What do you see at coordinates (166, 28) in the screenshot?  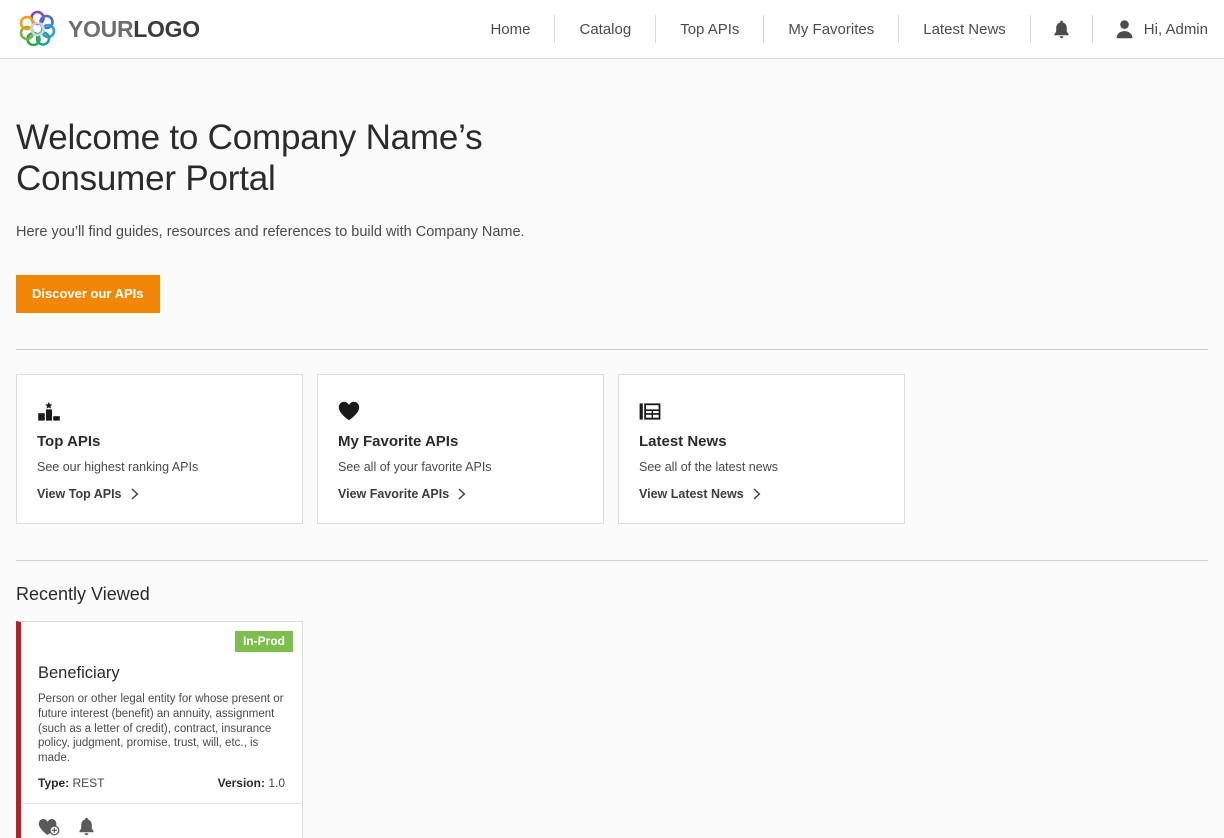 I see `brand-logo-text-secondary: LOGO` at bounding box center [166, 28].